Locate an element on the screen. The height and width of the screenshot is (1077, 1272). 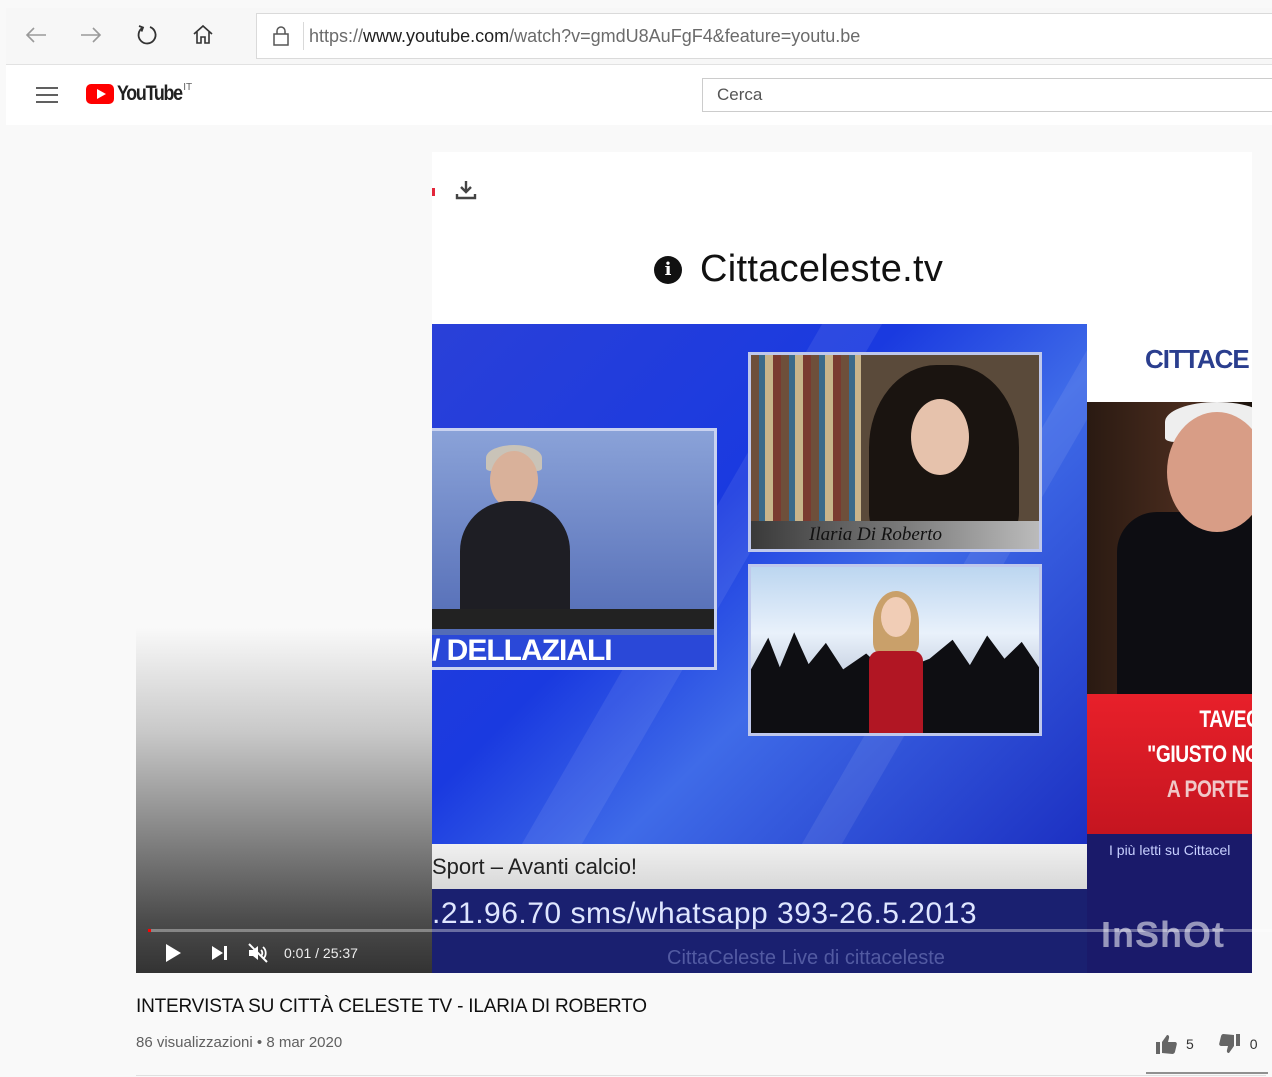
presenter-video-panel is located at coordinates (895, 650).